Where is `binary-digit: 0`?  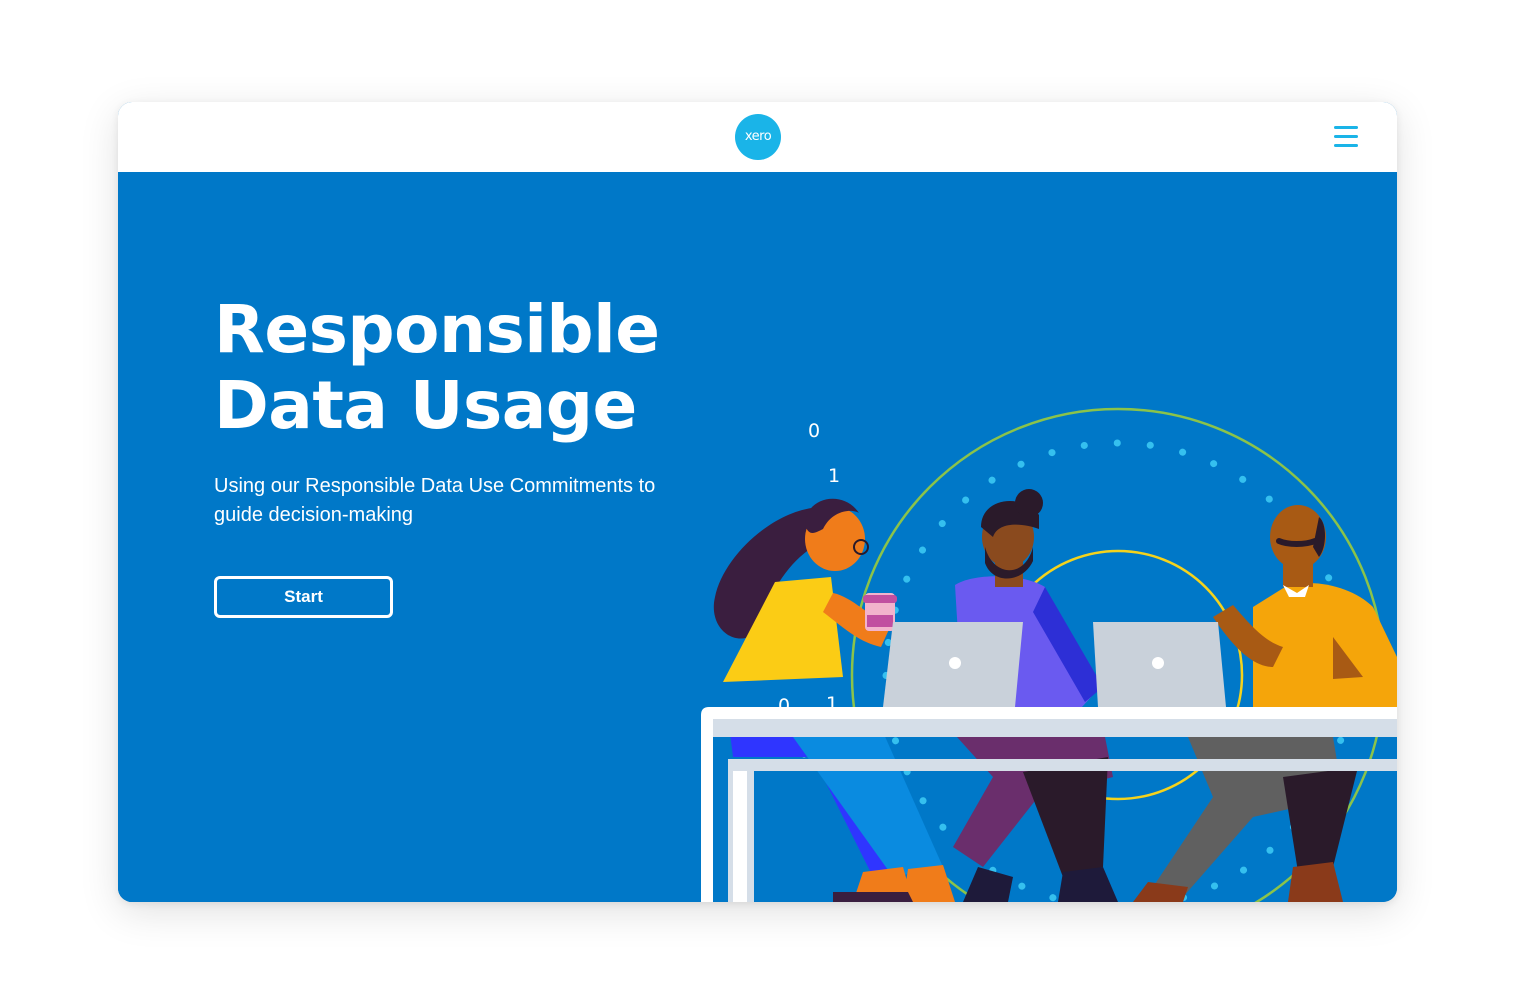 binary-digit: 0 is located at coordinates (814, 431).